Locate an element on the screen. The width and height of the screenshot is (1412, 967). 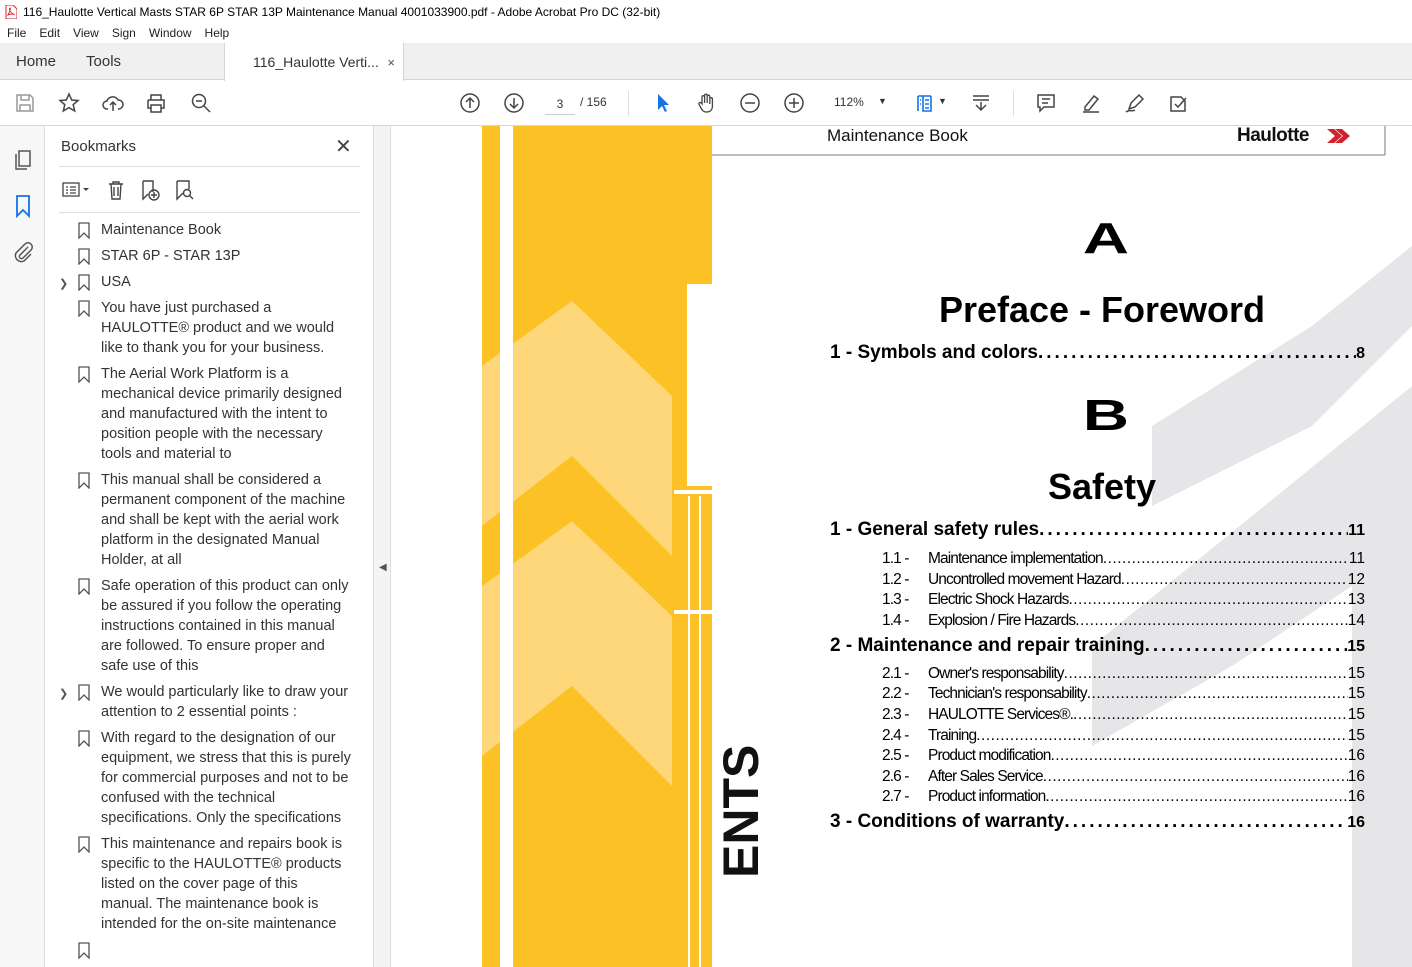
previous-page-icon is located at coordinates (470, 103).